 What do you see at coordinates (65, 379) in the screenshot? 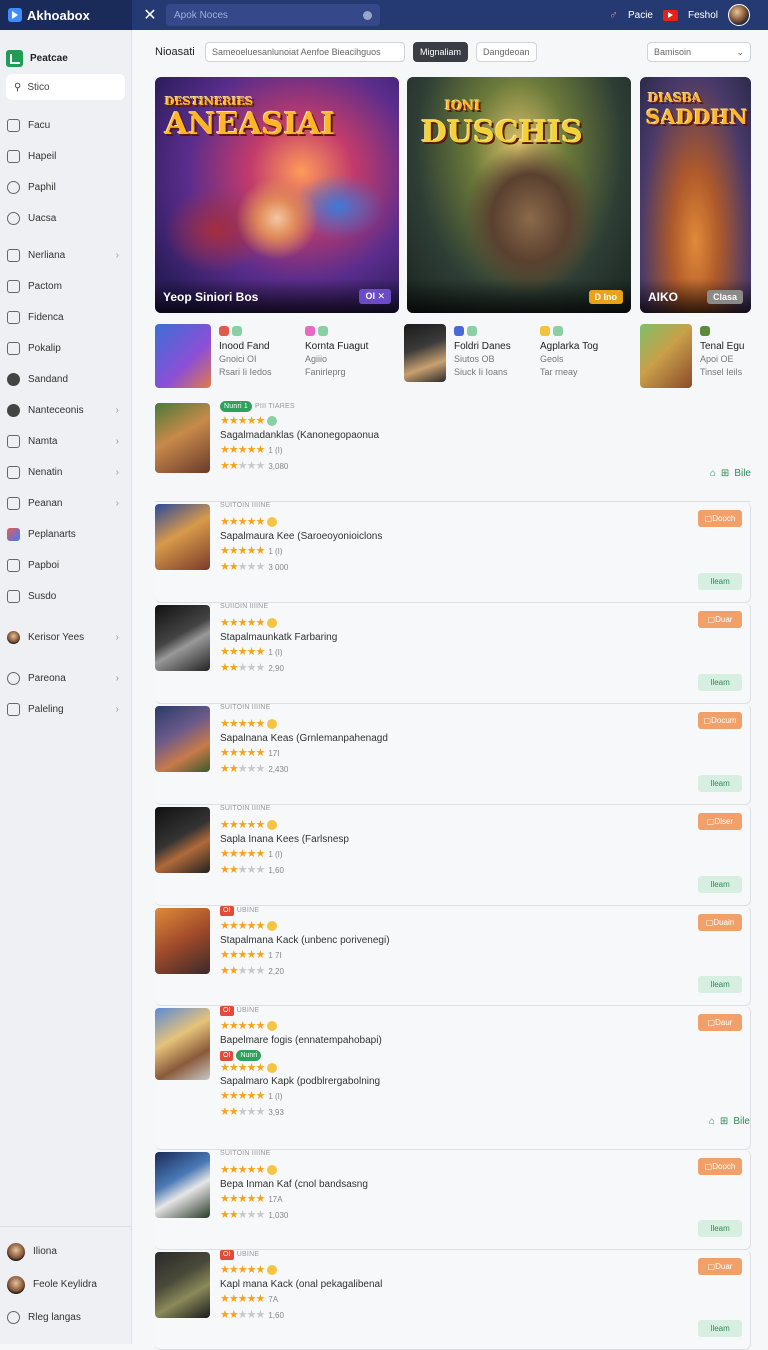
I see `sidebar-item: Sandand` at bounding box center [65, 379].